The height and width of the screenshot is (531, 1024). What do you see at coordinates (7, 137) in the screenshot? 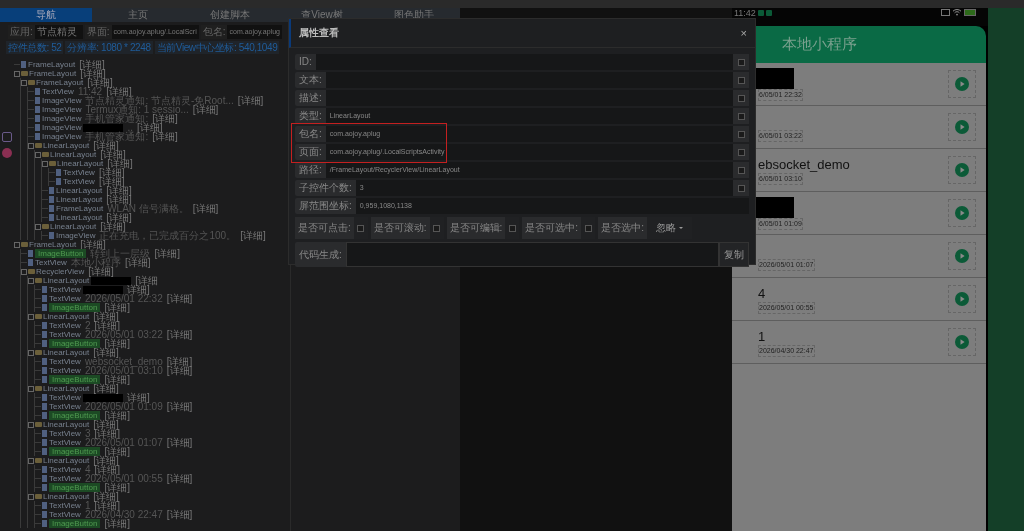
I see `toggle-icon` at bounding box center [7, 137].